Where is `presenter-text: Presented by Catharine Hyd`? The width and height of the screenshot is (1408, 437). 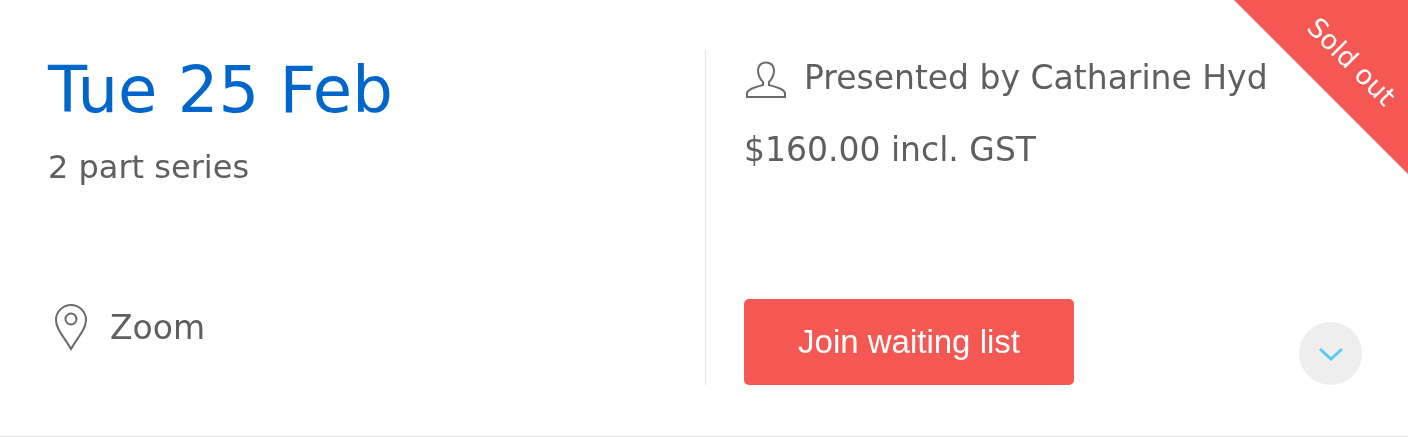
presenter-text: Presented by Catharine Hyd is located at coordinates (1036, 77).